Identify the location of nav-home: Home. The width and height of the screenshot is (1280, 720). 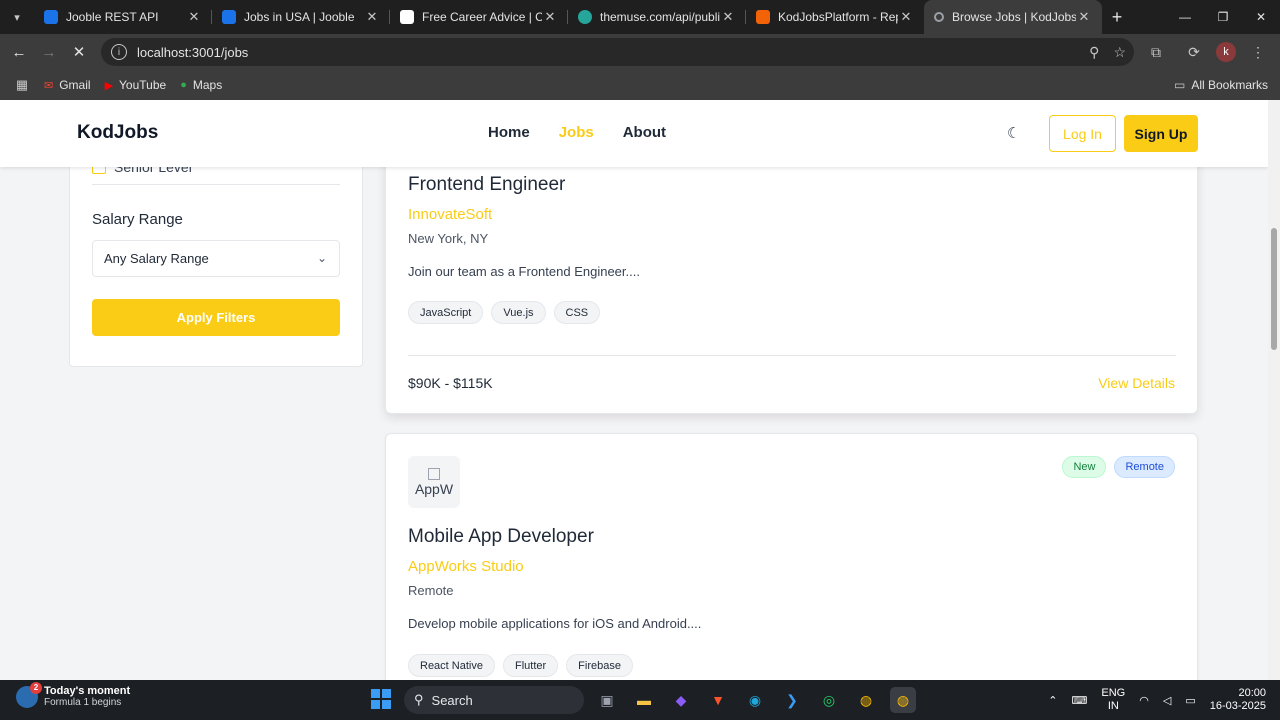
(509, 132).